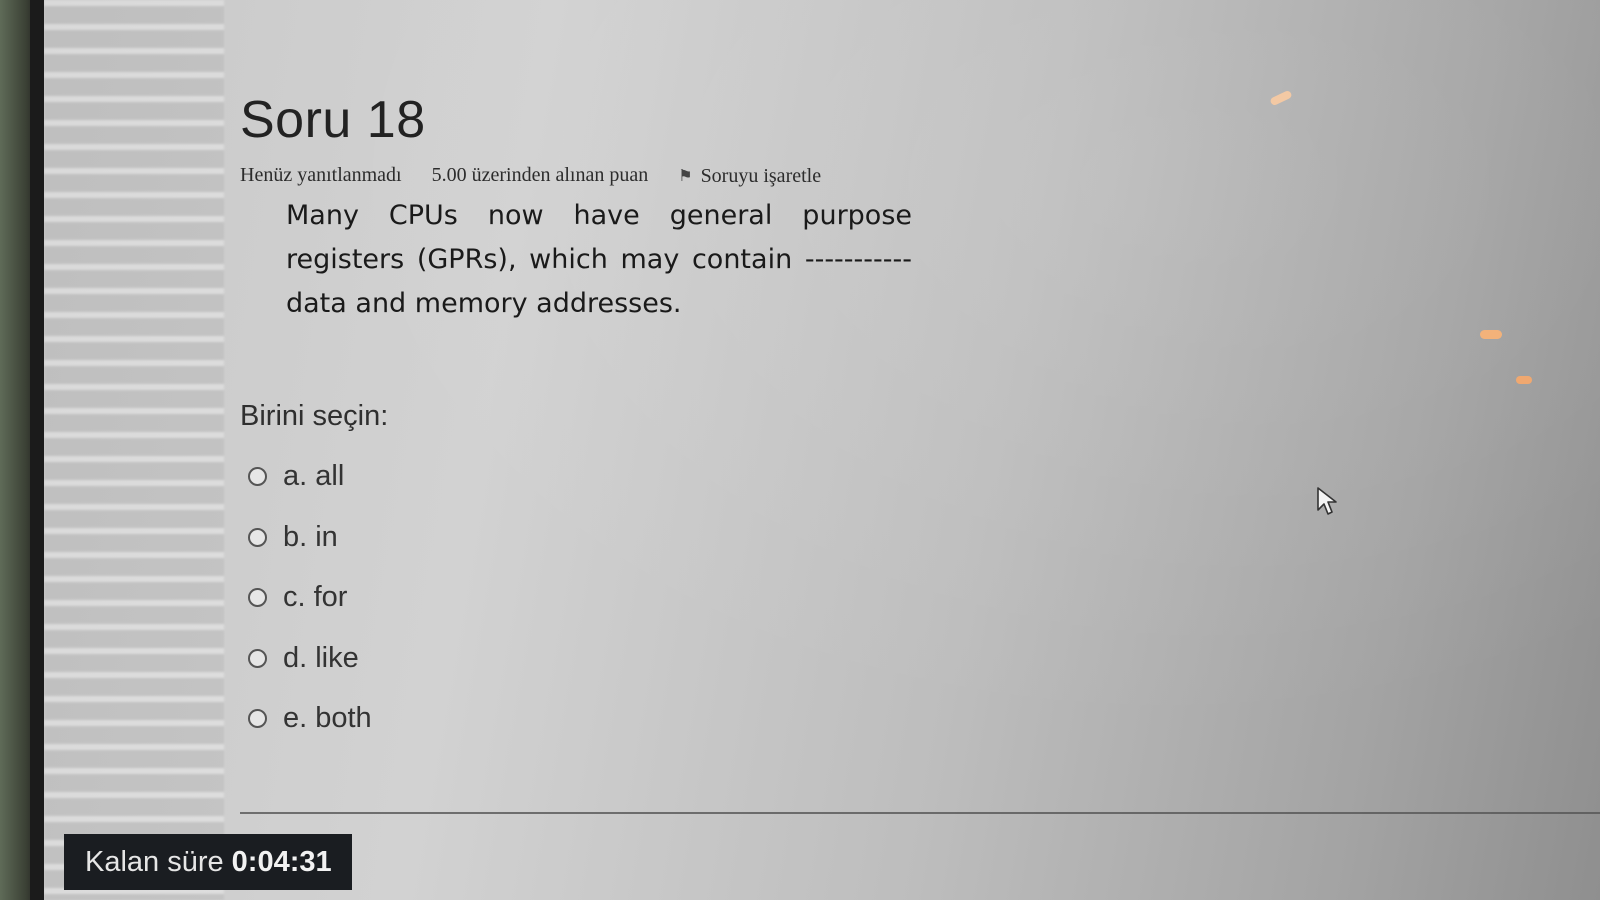 This screenshot has width=1600, height=900. Describe the element at coordinates (315, 597) in the screenshot. I see `option-label: c. for` at that location.